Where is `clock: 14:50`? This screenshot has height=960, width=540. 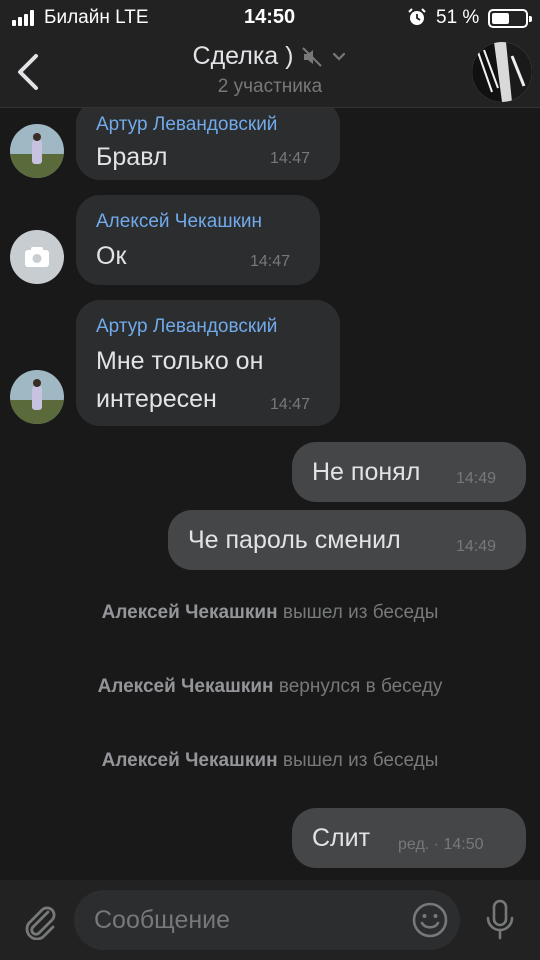 clock: 14:50 is located at coordinates (270, 17).